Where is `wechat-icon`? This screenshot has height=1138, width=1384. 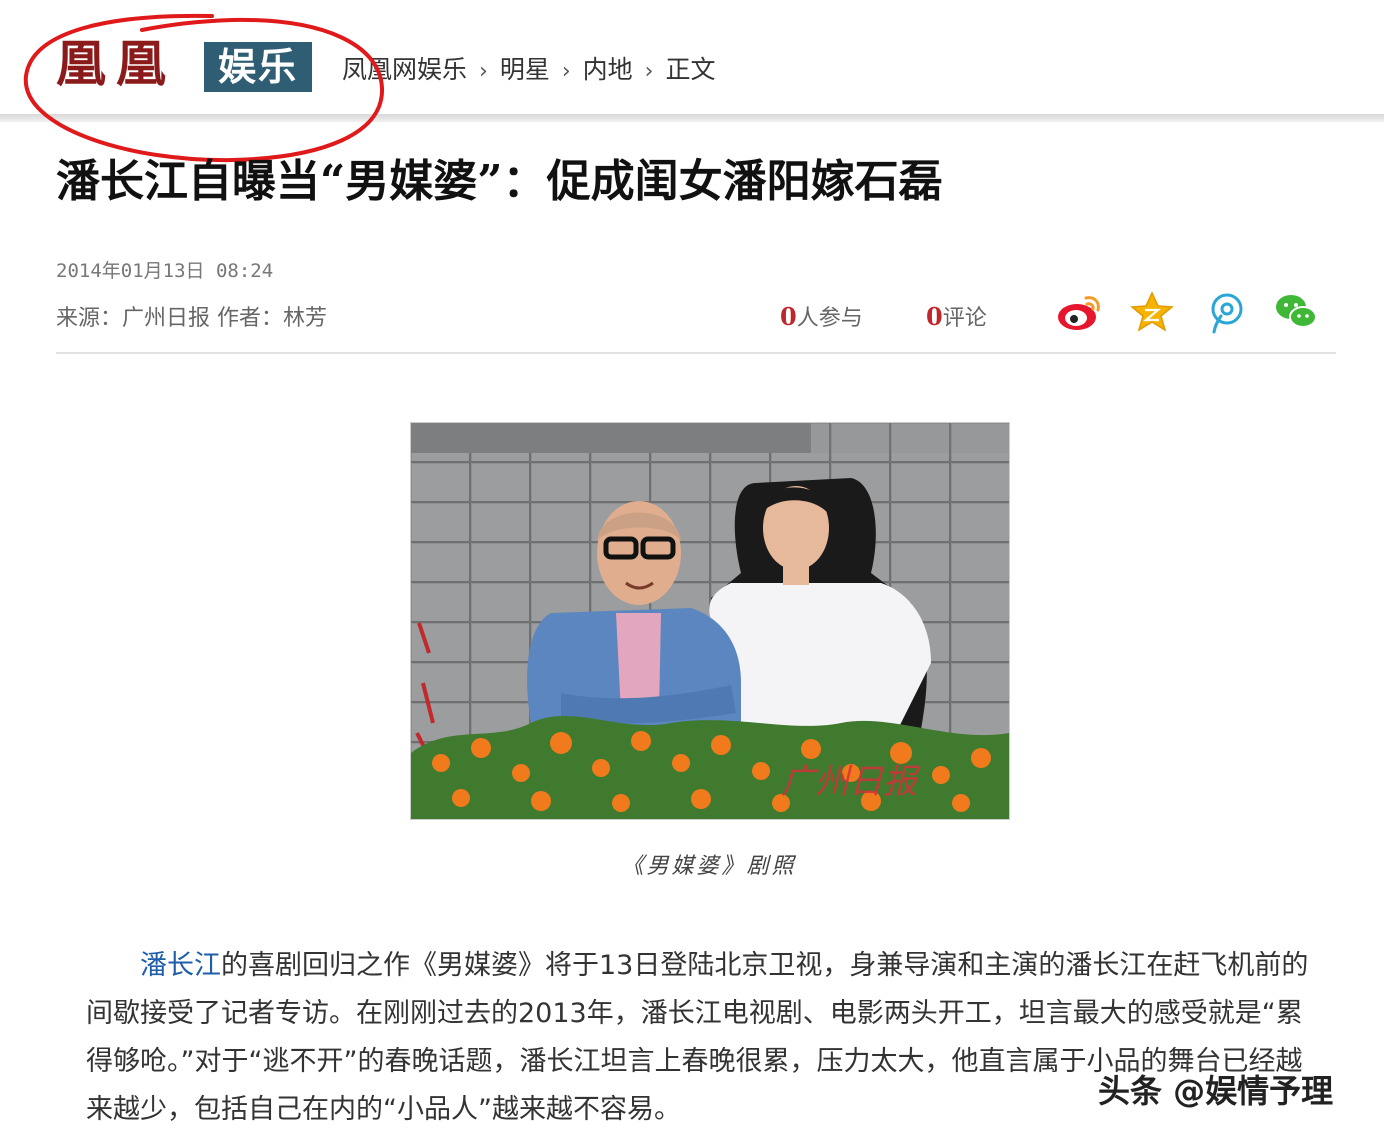 wechat-icon is located at coordinates (1296, 312).